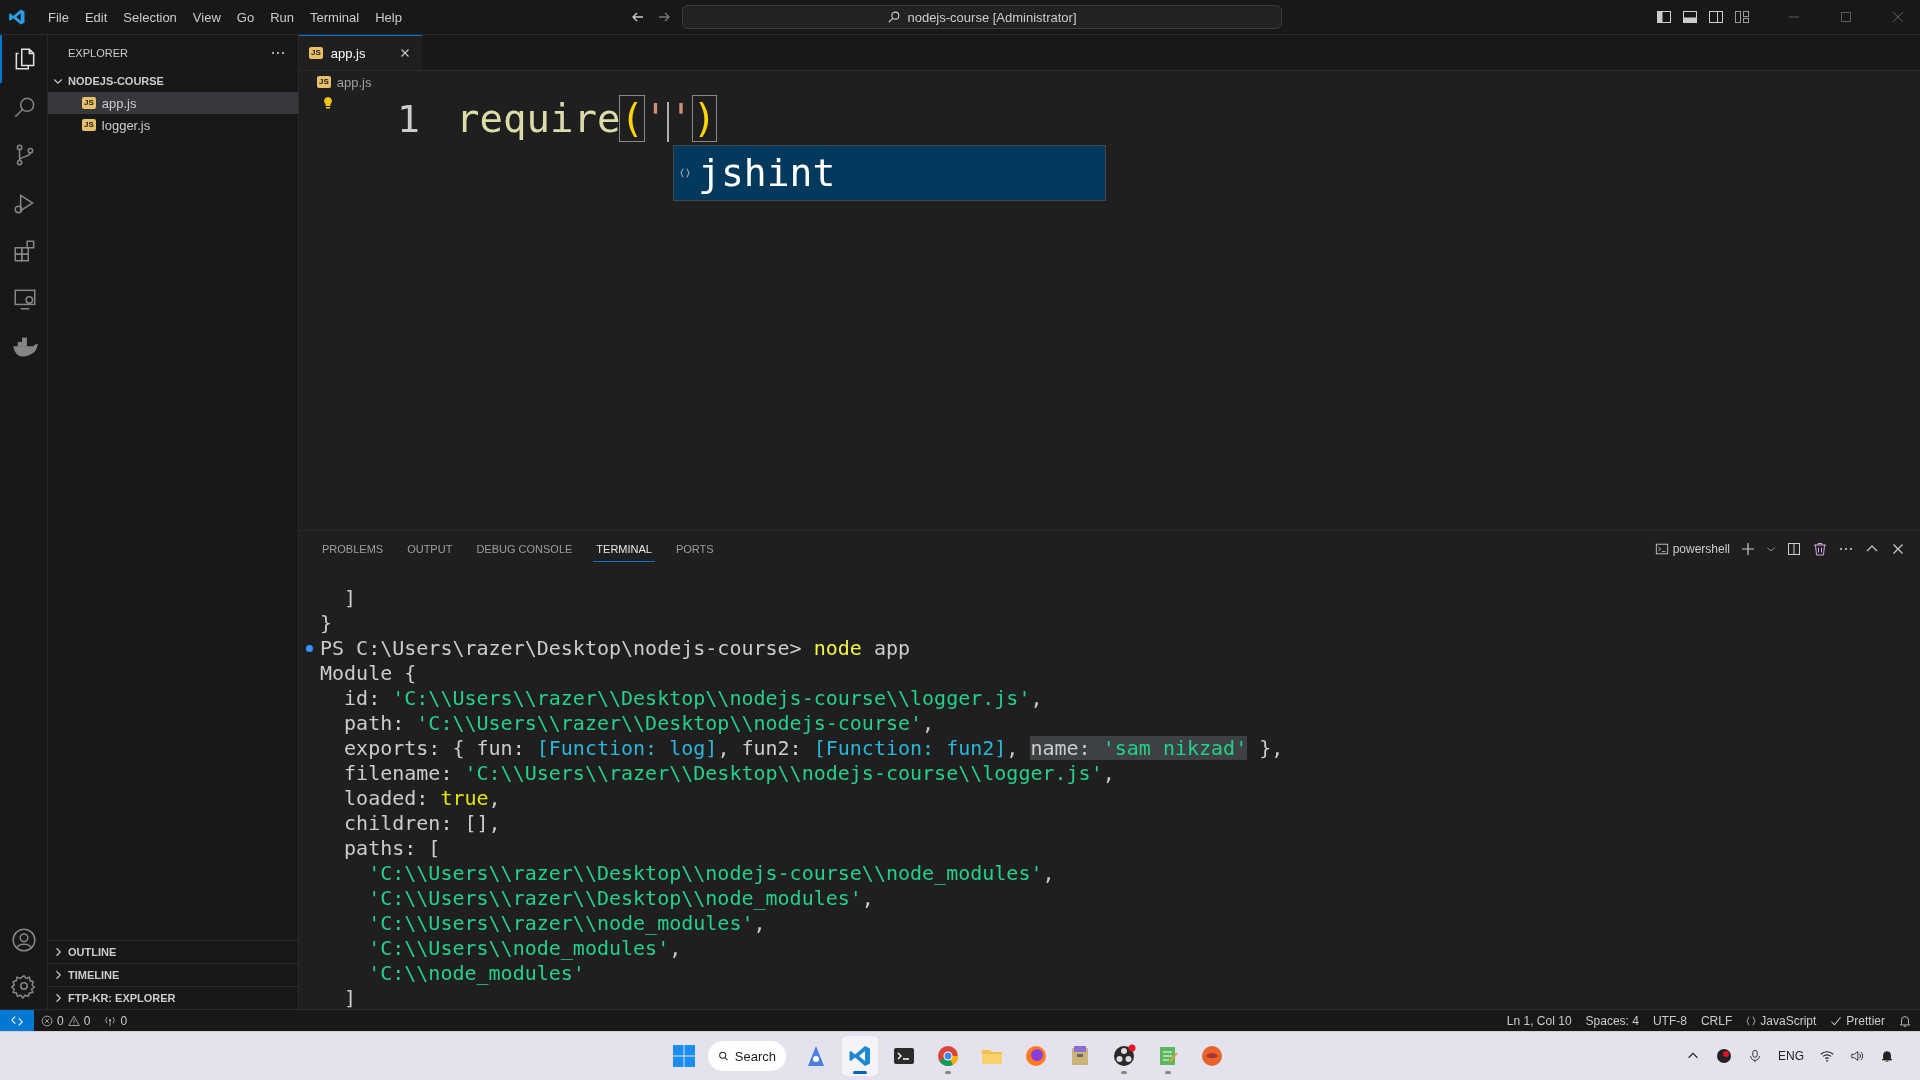 This screenshot has width=1920, height=1080. Describe the element at coordinates (948, 1056) in the screenshot. I see `chrome-icon` at that location.